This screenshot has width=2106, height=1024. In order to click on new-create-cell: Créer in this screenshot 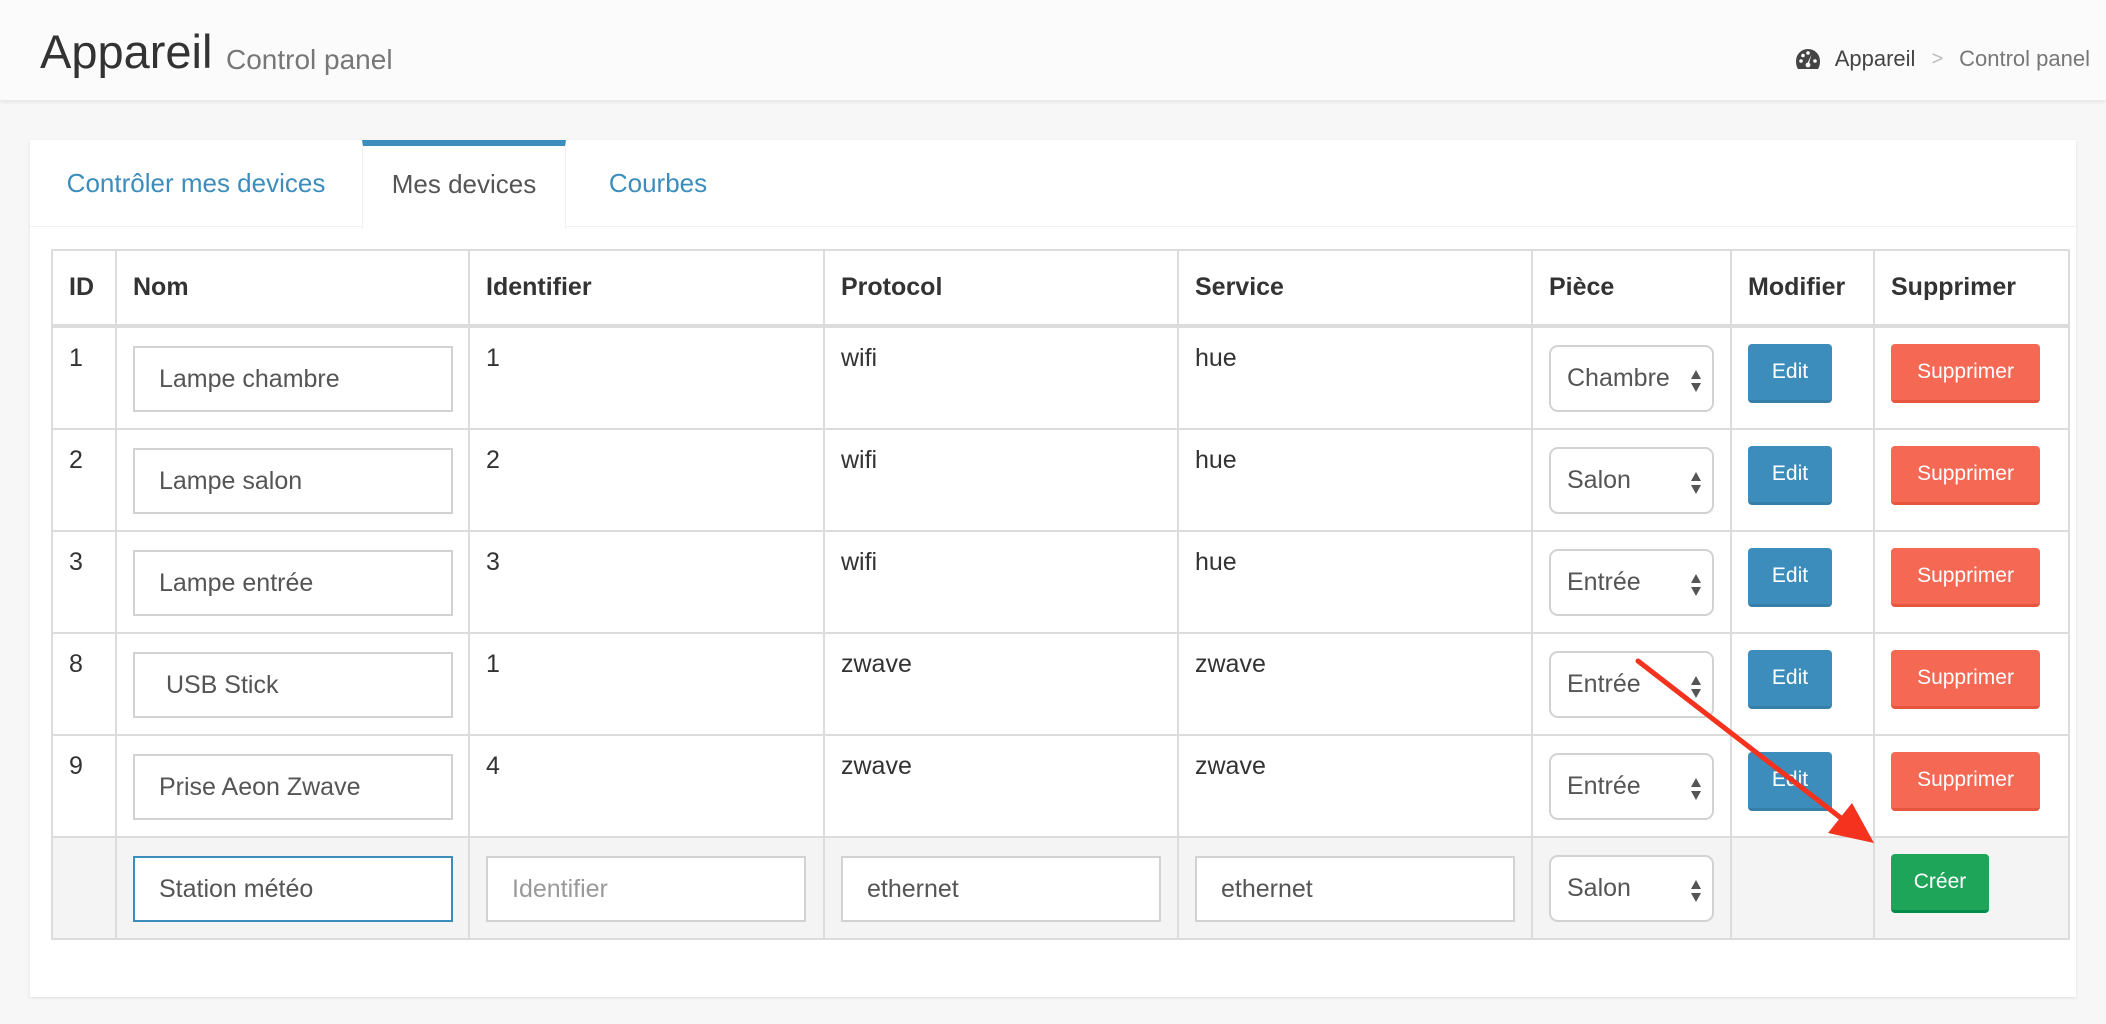, I will do `click(1971, 888)`.